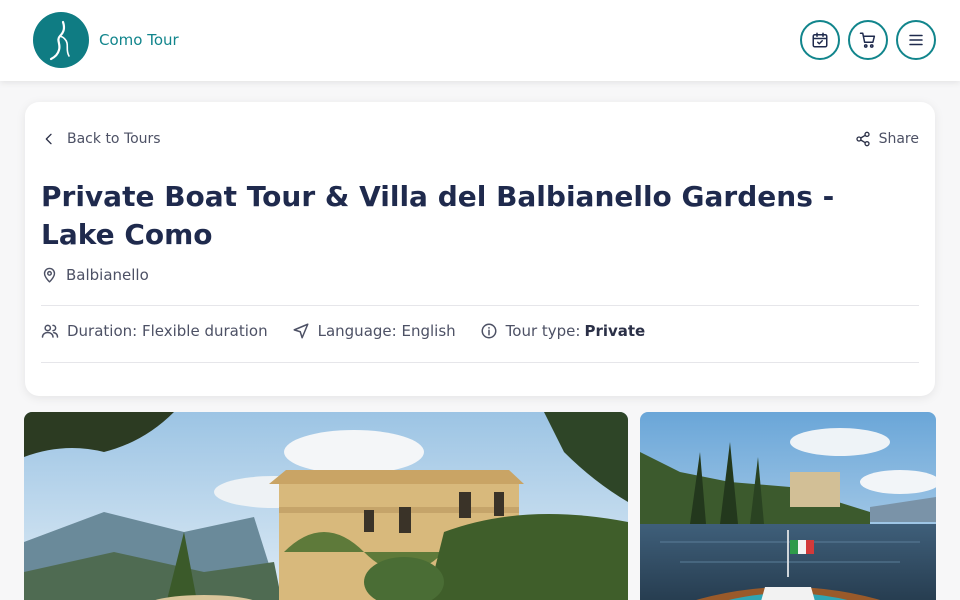 This screenshot has height=600, width=960. Describe the element at coordinates (480, 362) in the screenshot. I see `divider-bottom` at that location.